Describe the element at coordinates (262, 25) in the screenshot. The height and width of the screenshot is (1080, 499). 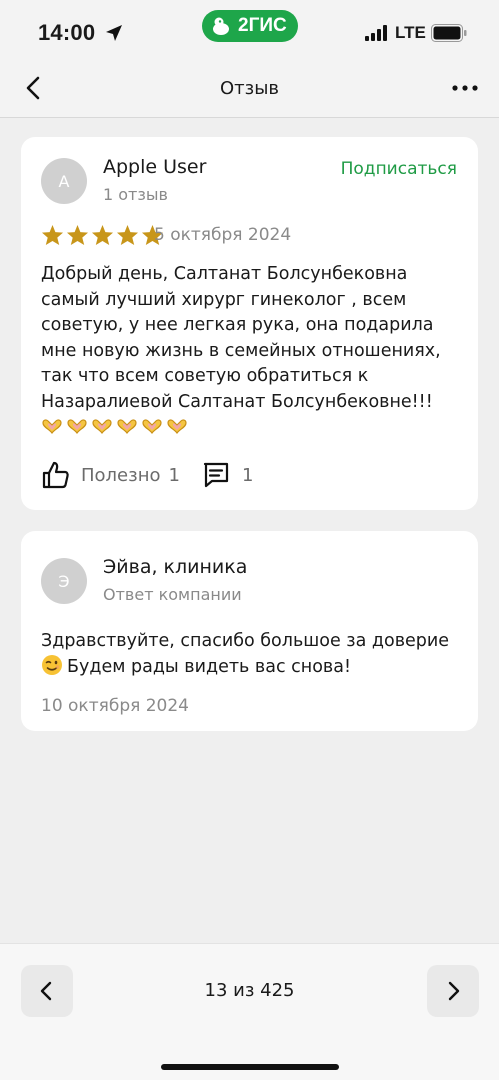
I see `brand-name: 2ГИС` at that location.